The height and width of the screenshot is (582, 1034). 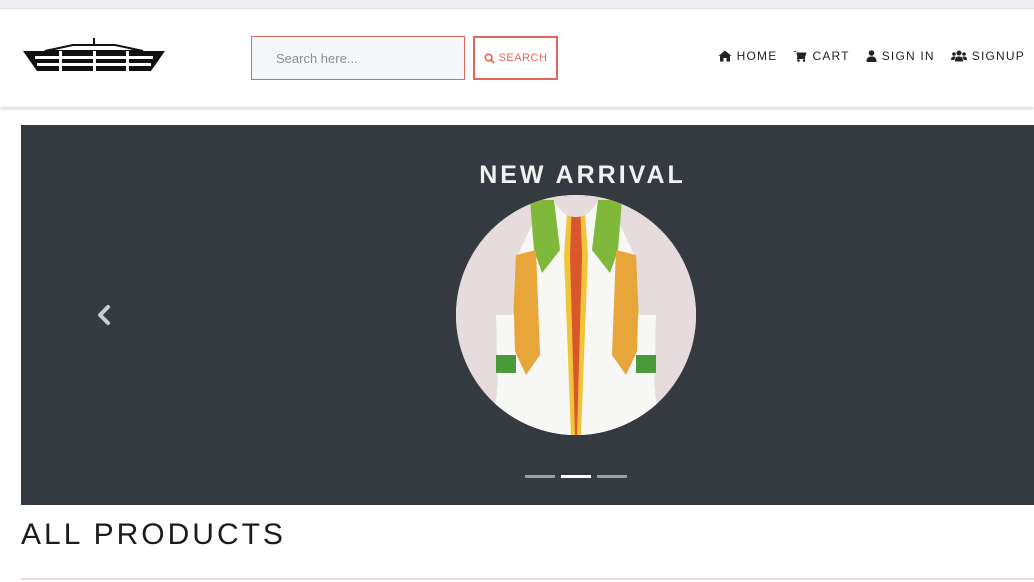 I want to click on nav-menu: HOME CART SIGN IN SIGNUP, so click(x=871, y=56).